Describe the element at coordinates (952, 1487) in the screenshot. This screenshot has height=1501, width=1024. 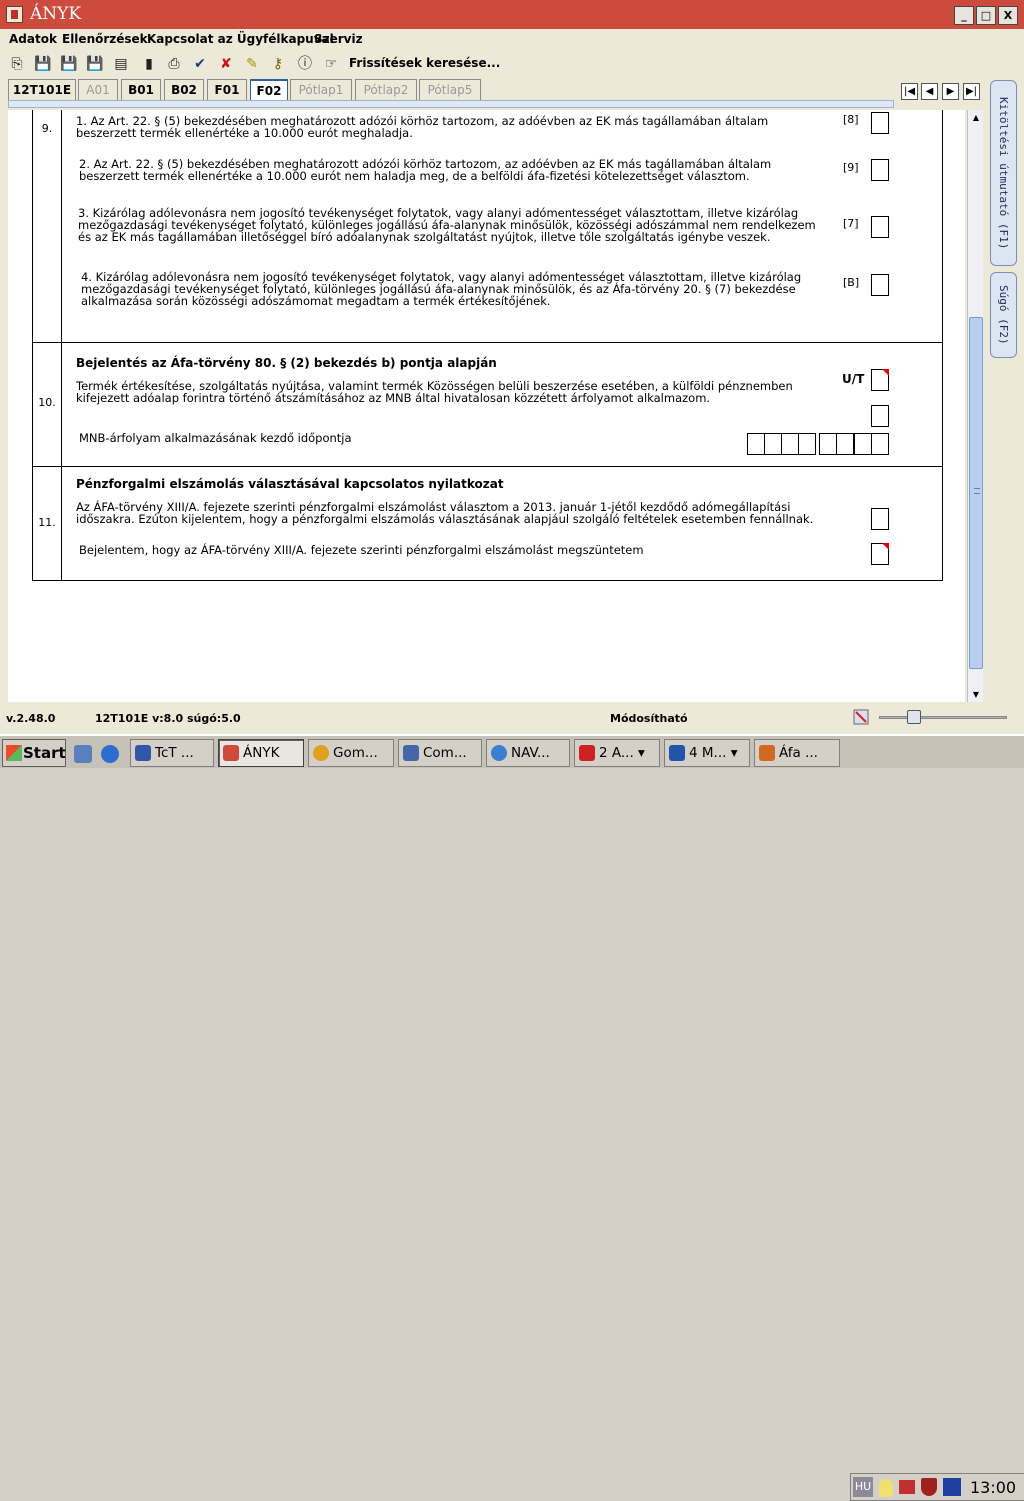
I see `flag-icon` at that location.